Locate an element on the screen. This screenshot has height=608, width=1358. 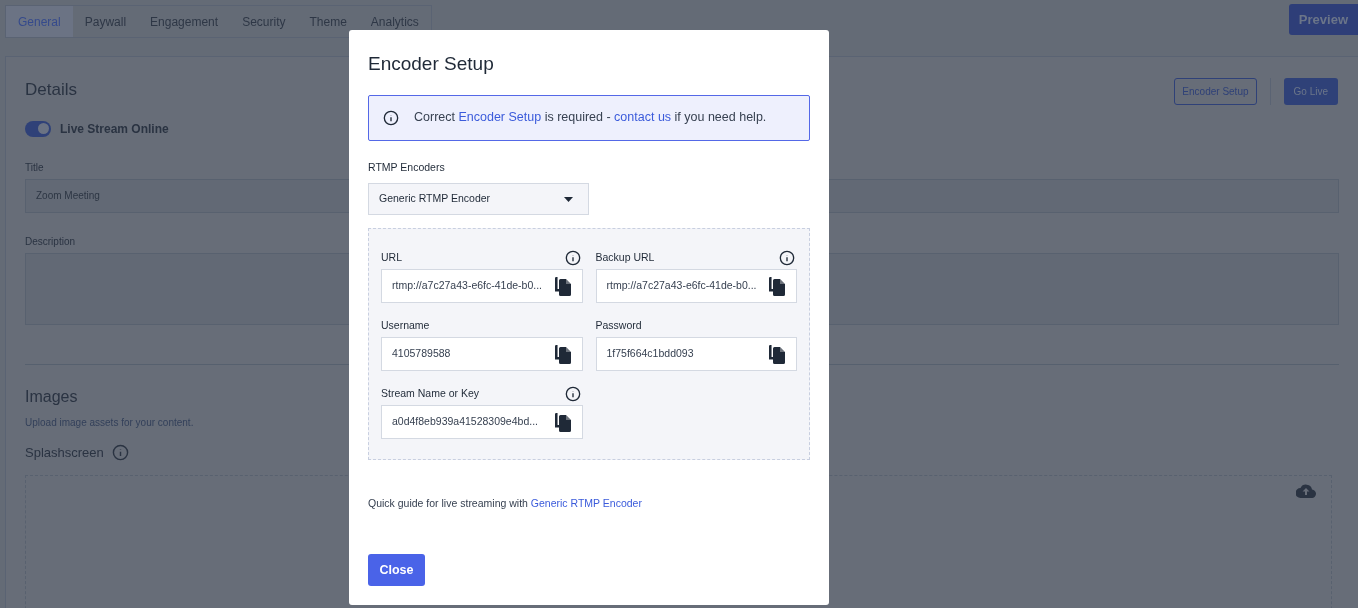
field-label: Username is located at coordinates (405, 325).